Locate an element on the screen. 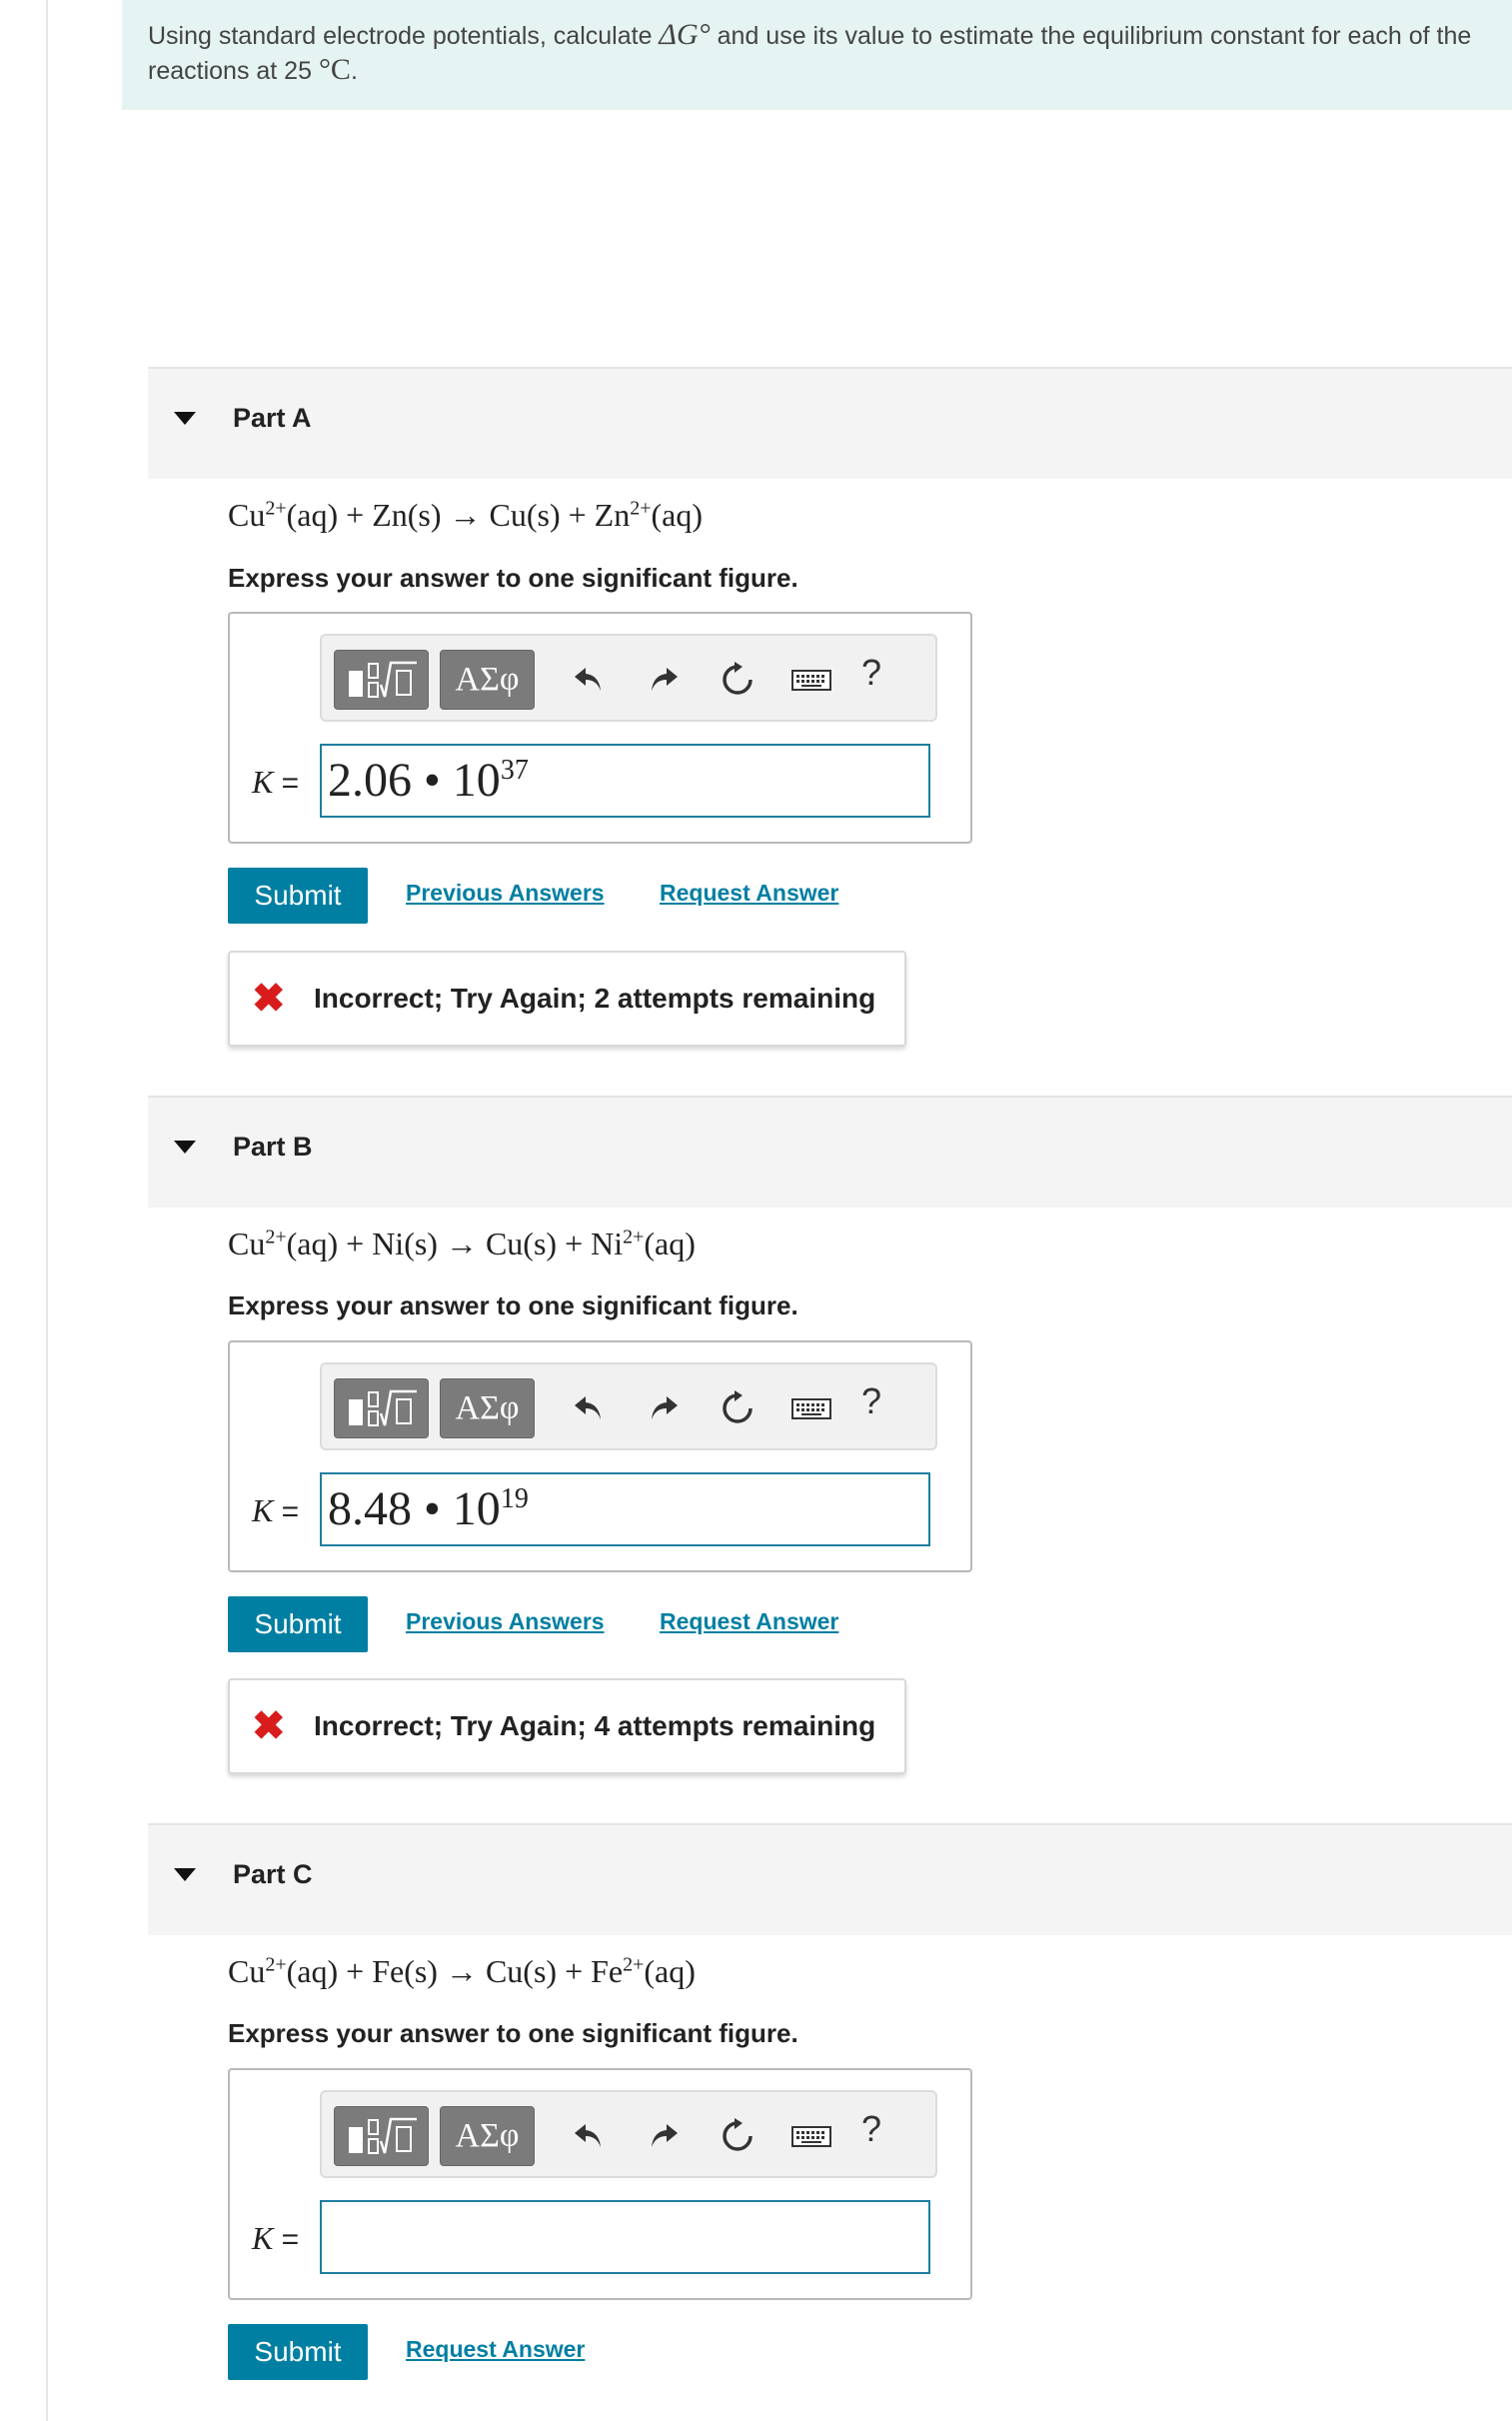 The height and width of the screenshot is (2421, 1512). part-b-header: Part B is located at coordinates (830, 1152).